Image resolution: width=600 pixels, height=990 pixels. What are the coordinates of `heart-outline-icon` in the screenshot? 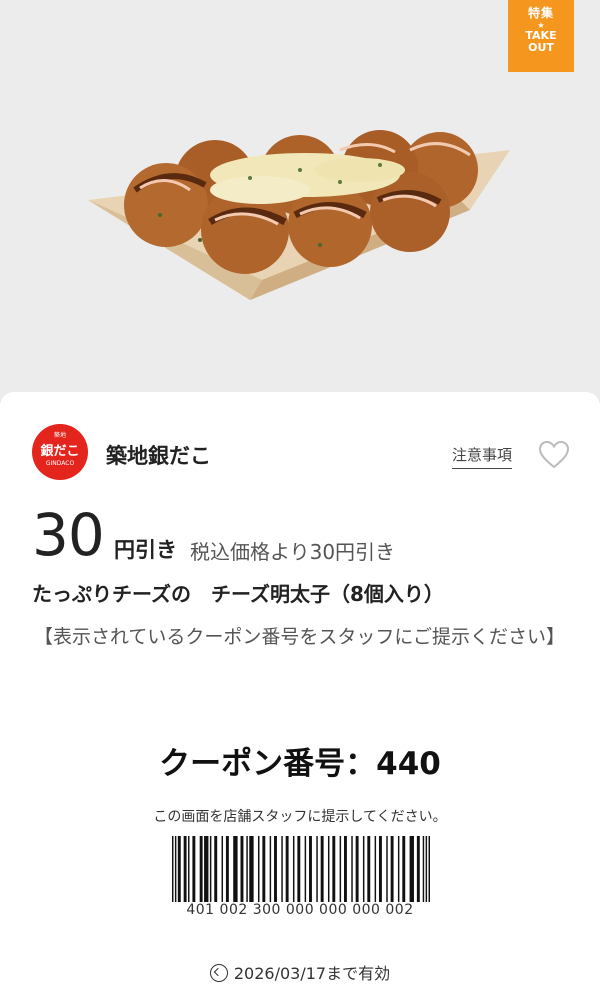 It's located at (554, 455).